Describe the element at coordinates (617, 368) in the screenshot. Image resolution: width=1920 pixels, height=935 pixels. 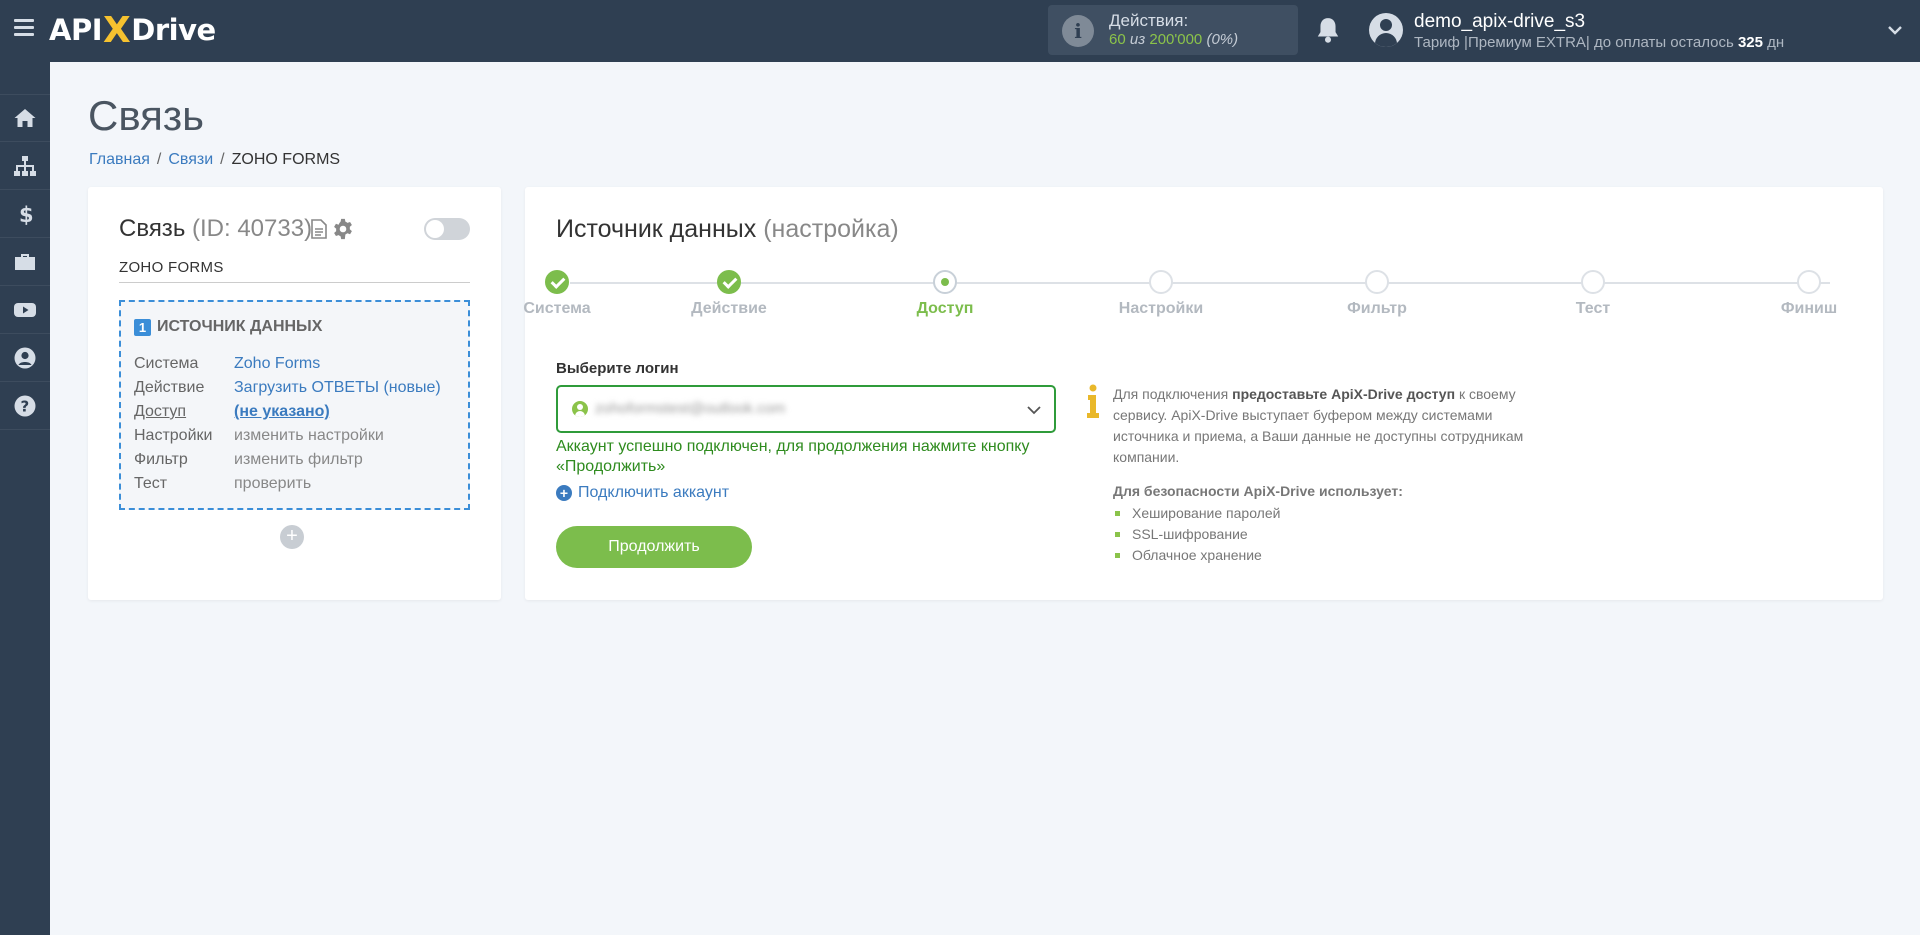
I see `login-label: Выберите логин` at that location.